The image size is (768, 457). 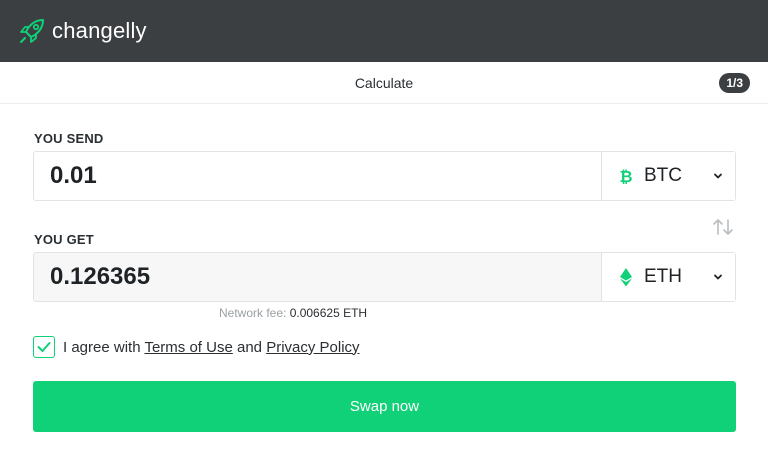 I want to click on agree-prefix: I agree with, so click(x=102, y=347).